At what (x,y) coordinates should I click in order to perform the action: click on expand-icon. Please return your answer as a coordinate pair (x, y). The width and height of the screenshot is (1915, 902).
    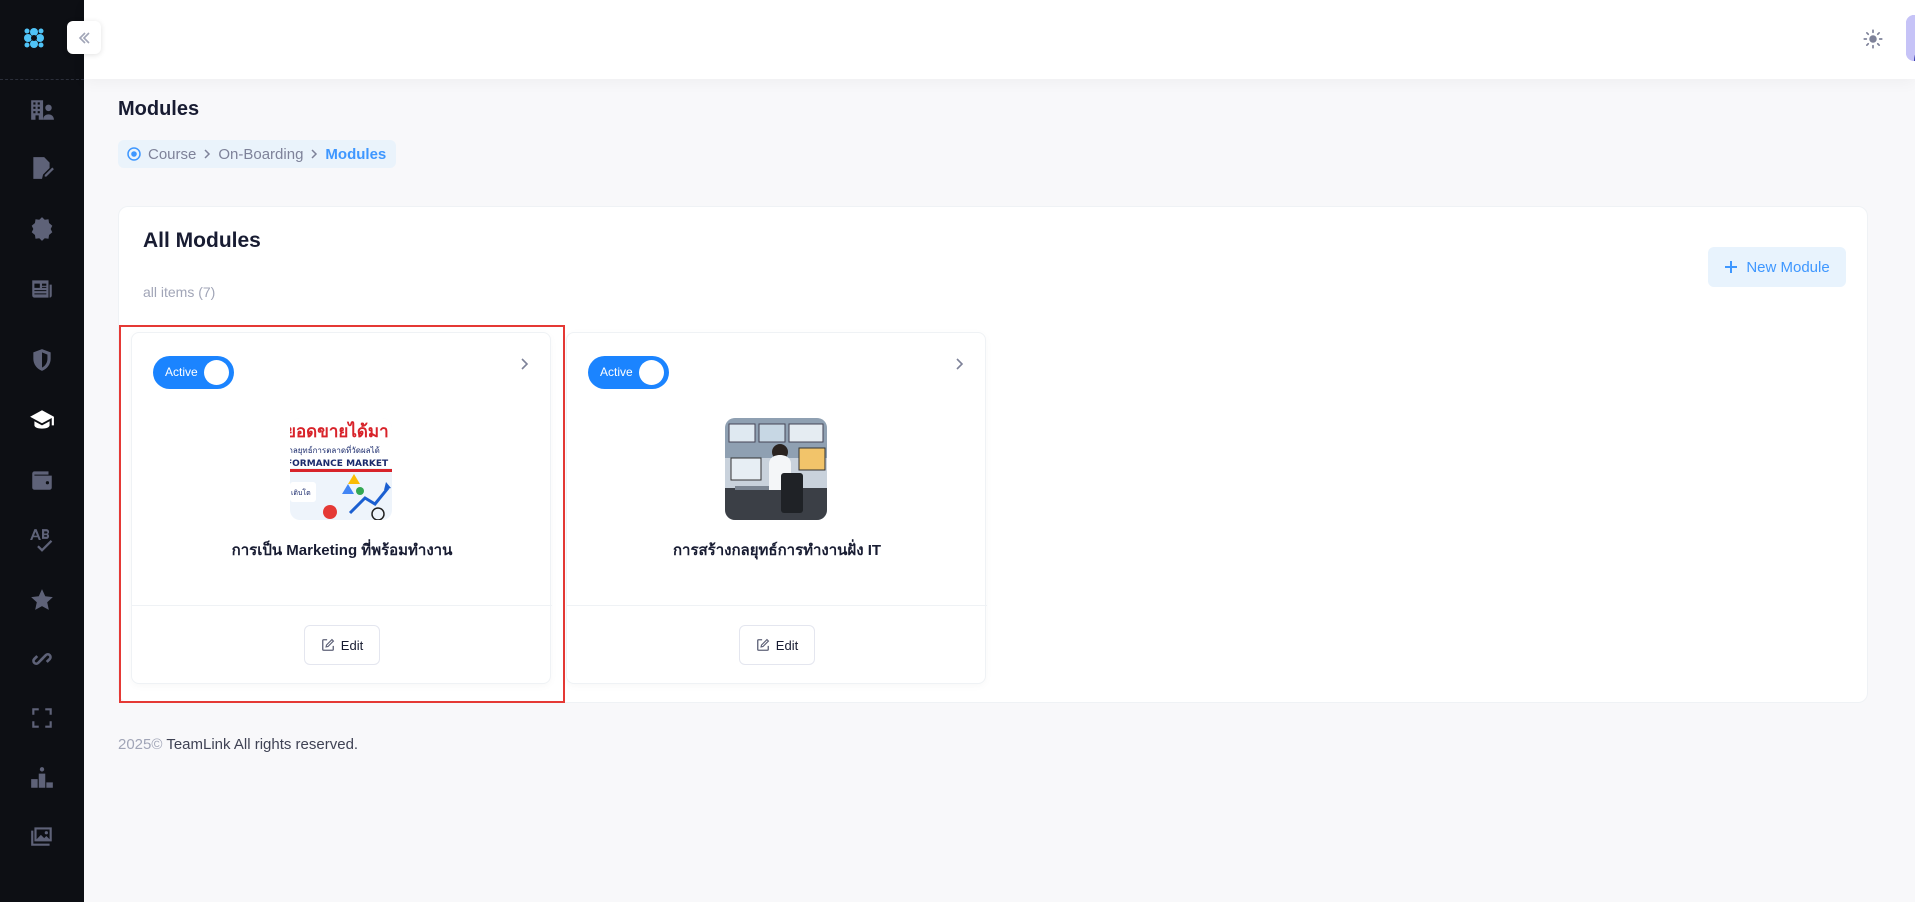
    Looking at the image, I should click on (42, 718).